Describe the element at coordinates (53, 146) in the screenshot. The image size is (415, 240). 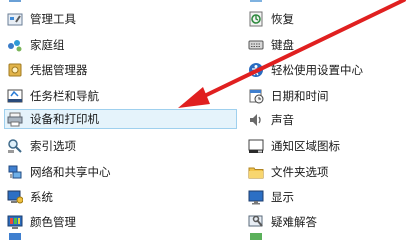
I see `cp-item-label: 索引选项` at that location.